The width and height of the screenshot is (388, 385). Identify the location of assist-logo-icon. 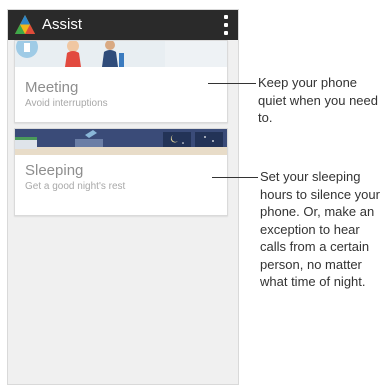
(25, 24).